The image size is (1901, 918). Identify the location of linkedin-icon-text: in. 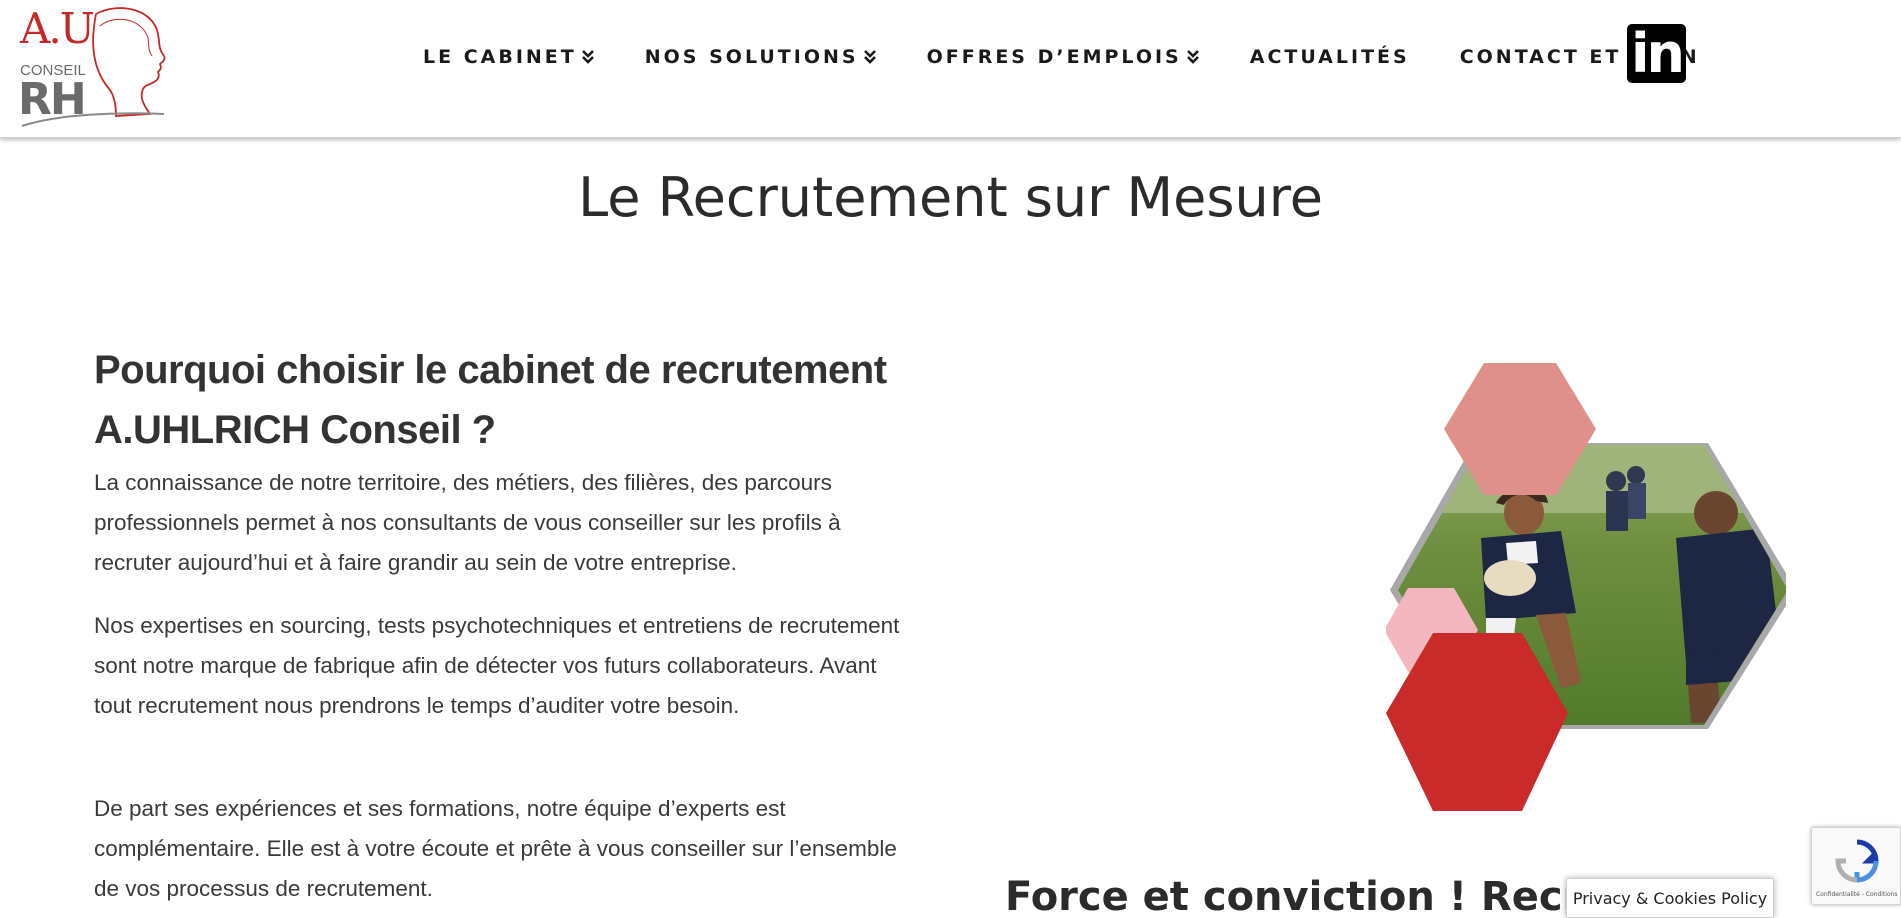
(1658, 53).